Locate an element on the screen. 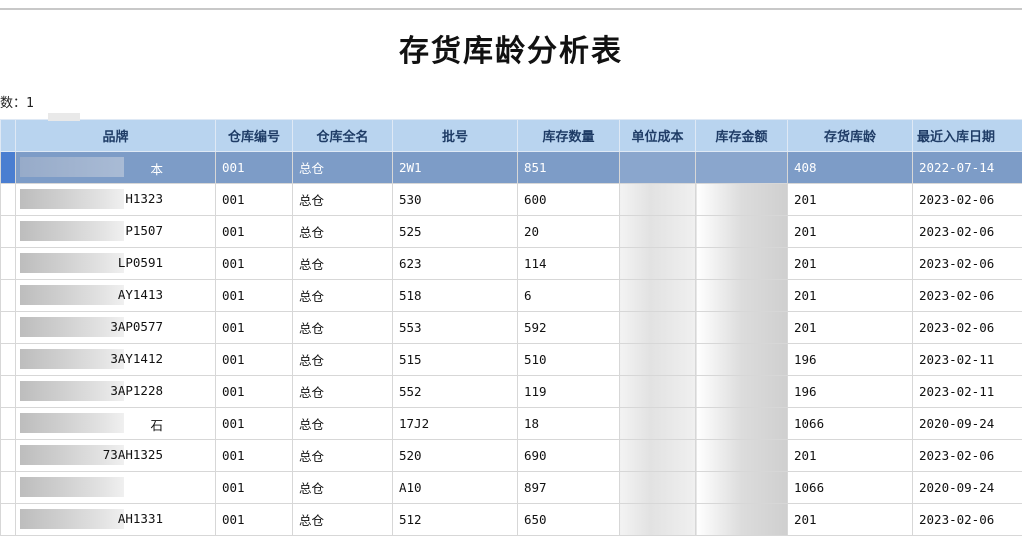 The height and width of the screenshot is (545, 1022). brand-cell: 3AP1228 is located at coordinates (115, 391).